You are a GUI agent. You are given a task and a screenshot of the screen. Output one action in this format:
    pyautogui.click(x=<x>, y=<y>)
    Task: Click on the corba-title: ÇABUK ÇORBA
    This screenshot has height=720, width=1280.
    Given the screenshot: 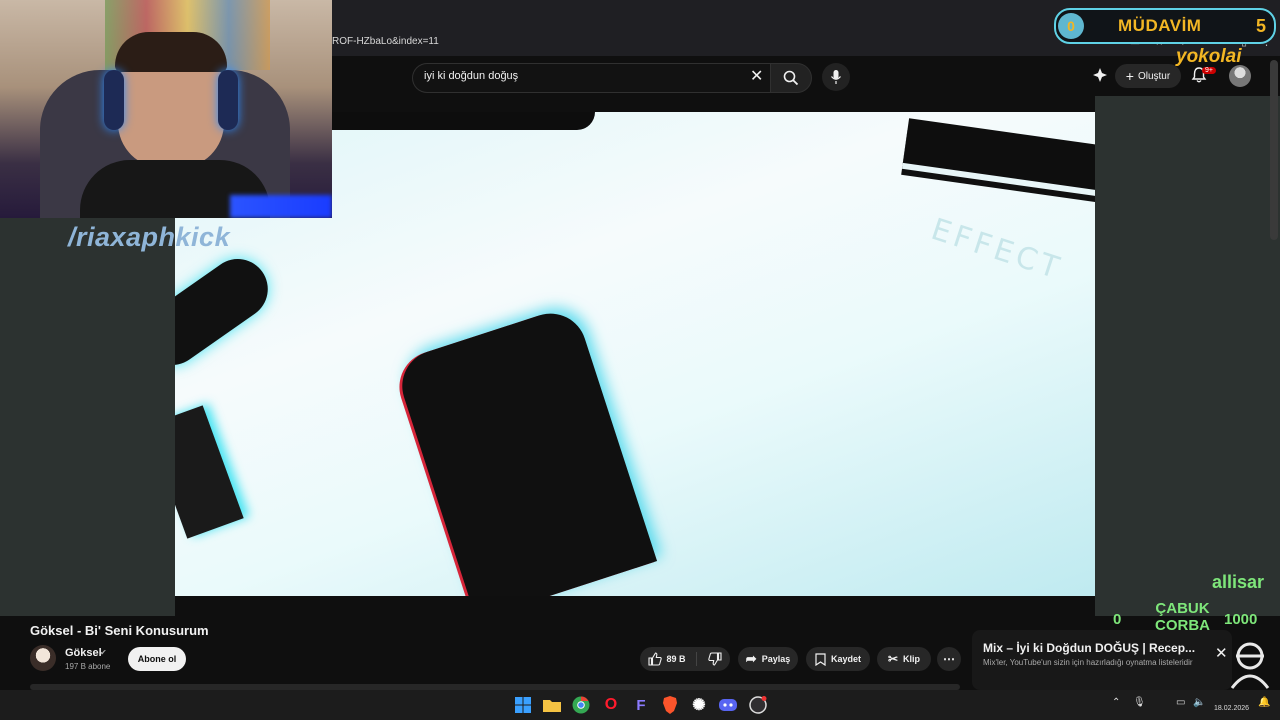 What is the action you would take?
    pyautogui.click(x=1182, y=617)
    